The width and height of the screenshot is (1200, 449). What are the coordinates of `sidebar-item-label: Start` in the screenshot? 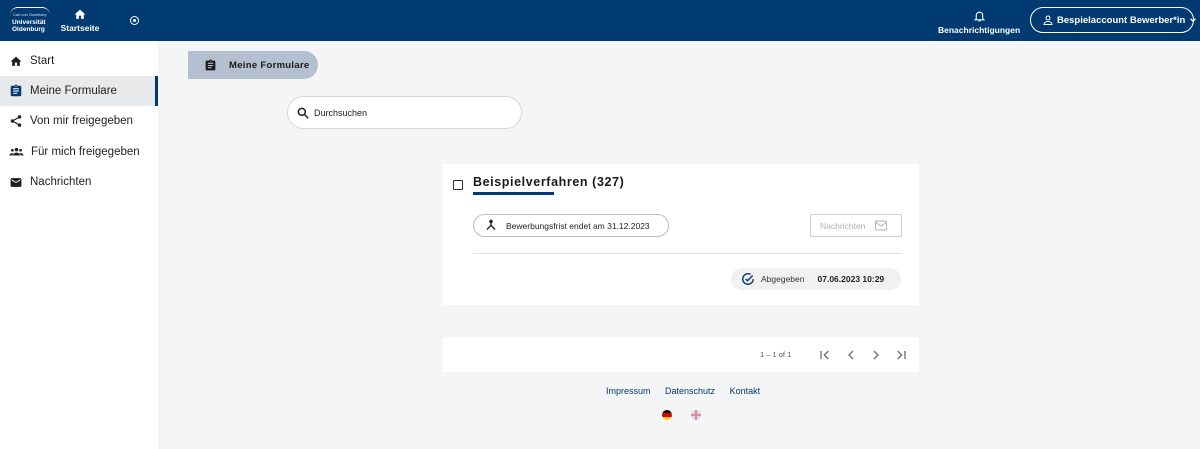 It's located at (42, 61).